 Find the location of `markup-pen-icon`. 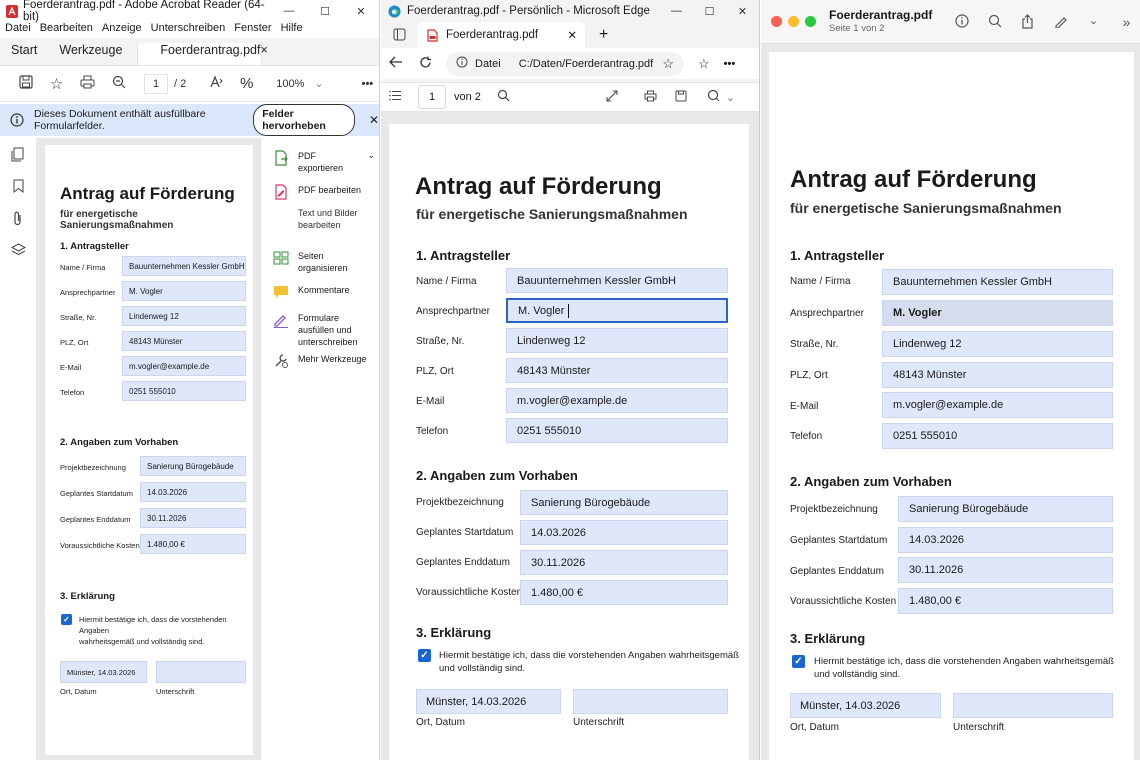

markup-pen-icon is located at coordinates (1060, 23).